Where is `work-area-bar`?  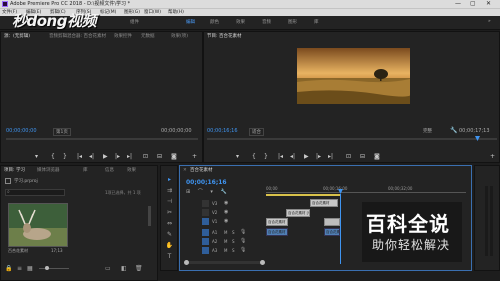
work-area-bar is located at coordinates (303, 195).